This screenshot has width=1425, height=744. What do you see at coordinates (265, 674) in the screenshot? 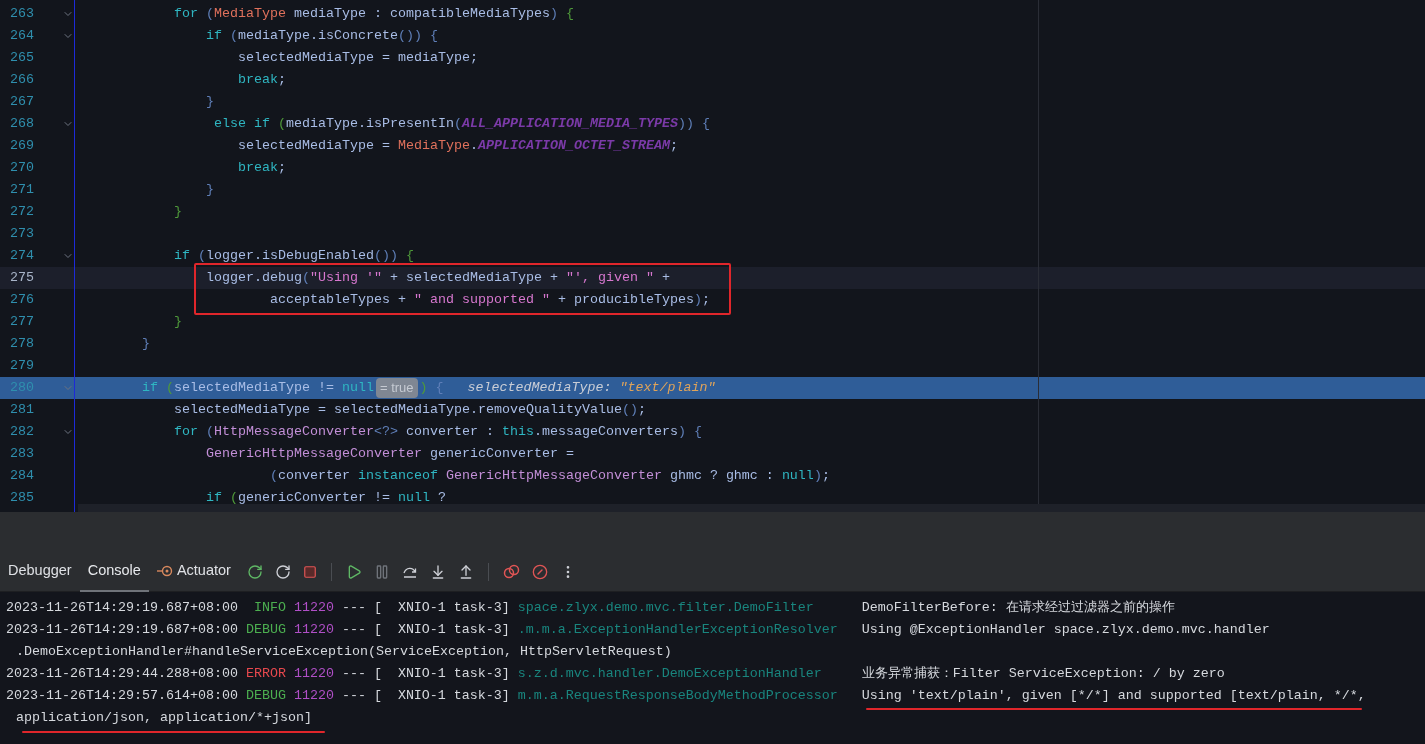
I see `log-level: ERROR` at bounding box center [265, 674].